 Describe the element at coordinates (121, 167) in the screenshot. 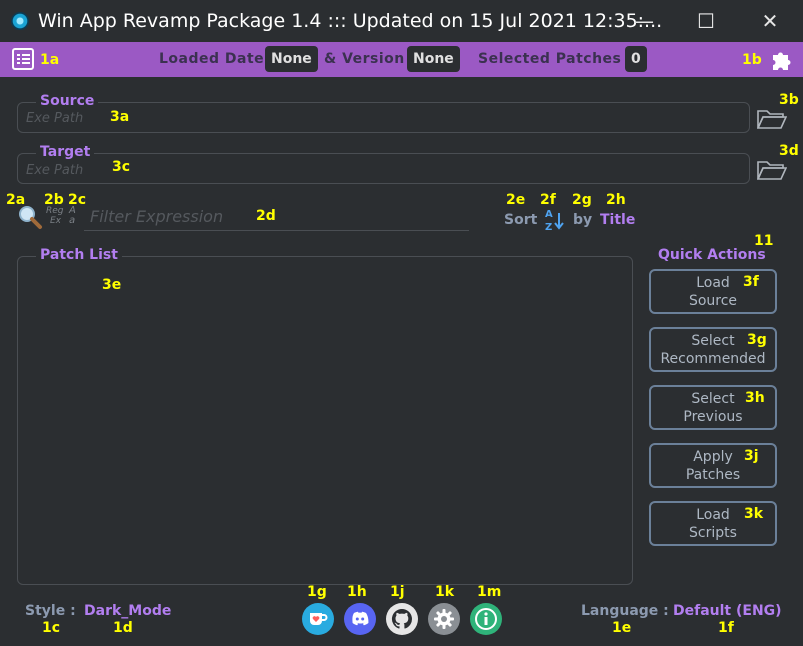

I see `annotation-3c: 3c` at that location.